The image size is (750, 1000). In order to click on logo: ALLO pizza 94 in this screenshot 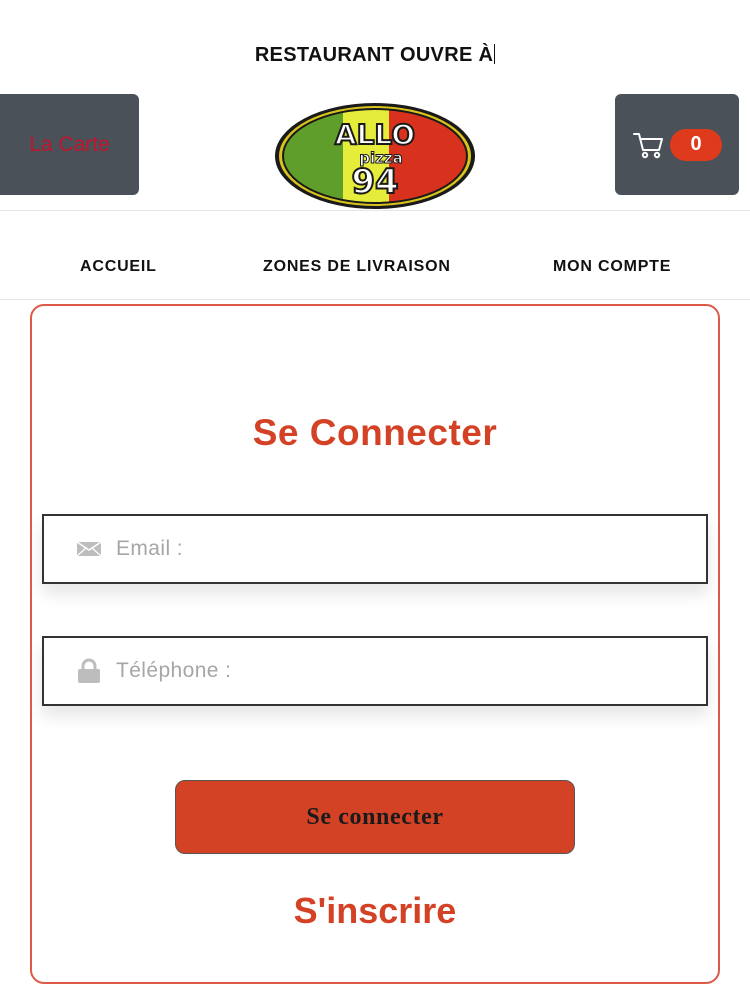, I will do `click(375, 155)`.